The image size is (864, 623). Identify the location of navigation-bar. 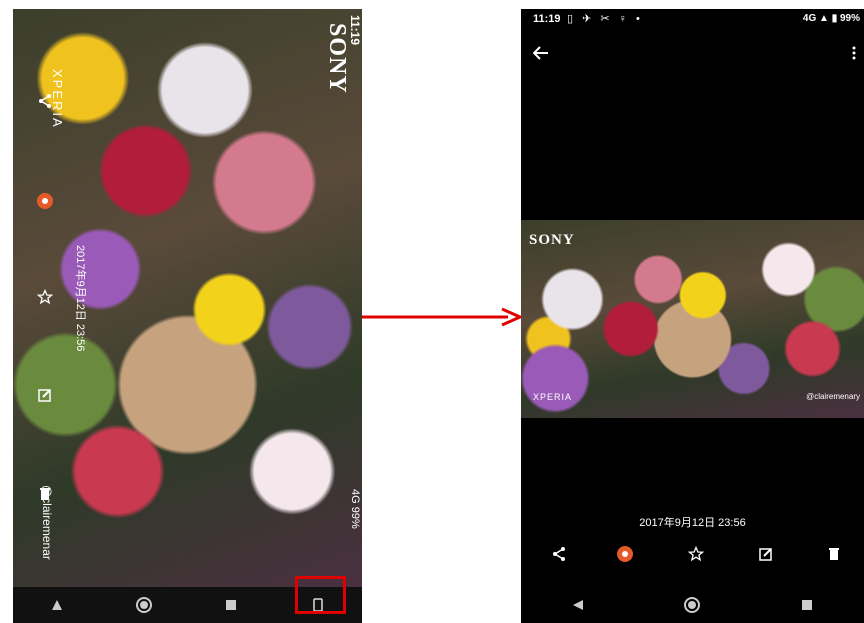
(692, 605).